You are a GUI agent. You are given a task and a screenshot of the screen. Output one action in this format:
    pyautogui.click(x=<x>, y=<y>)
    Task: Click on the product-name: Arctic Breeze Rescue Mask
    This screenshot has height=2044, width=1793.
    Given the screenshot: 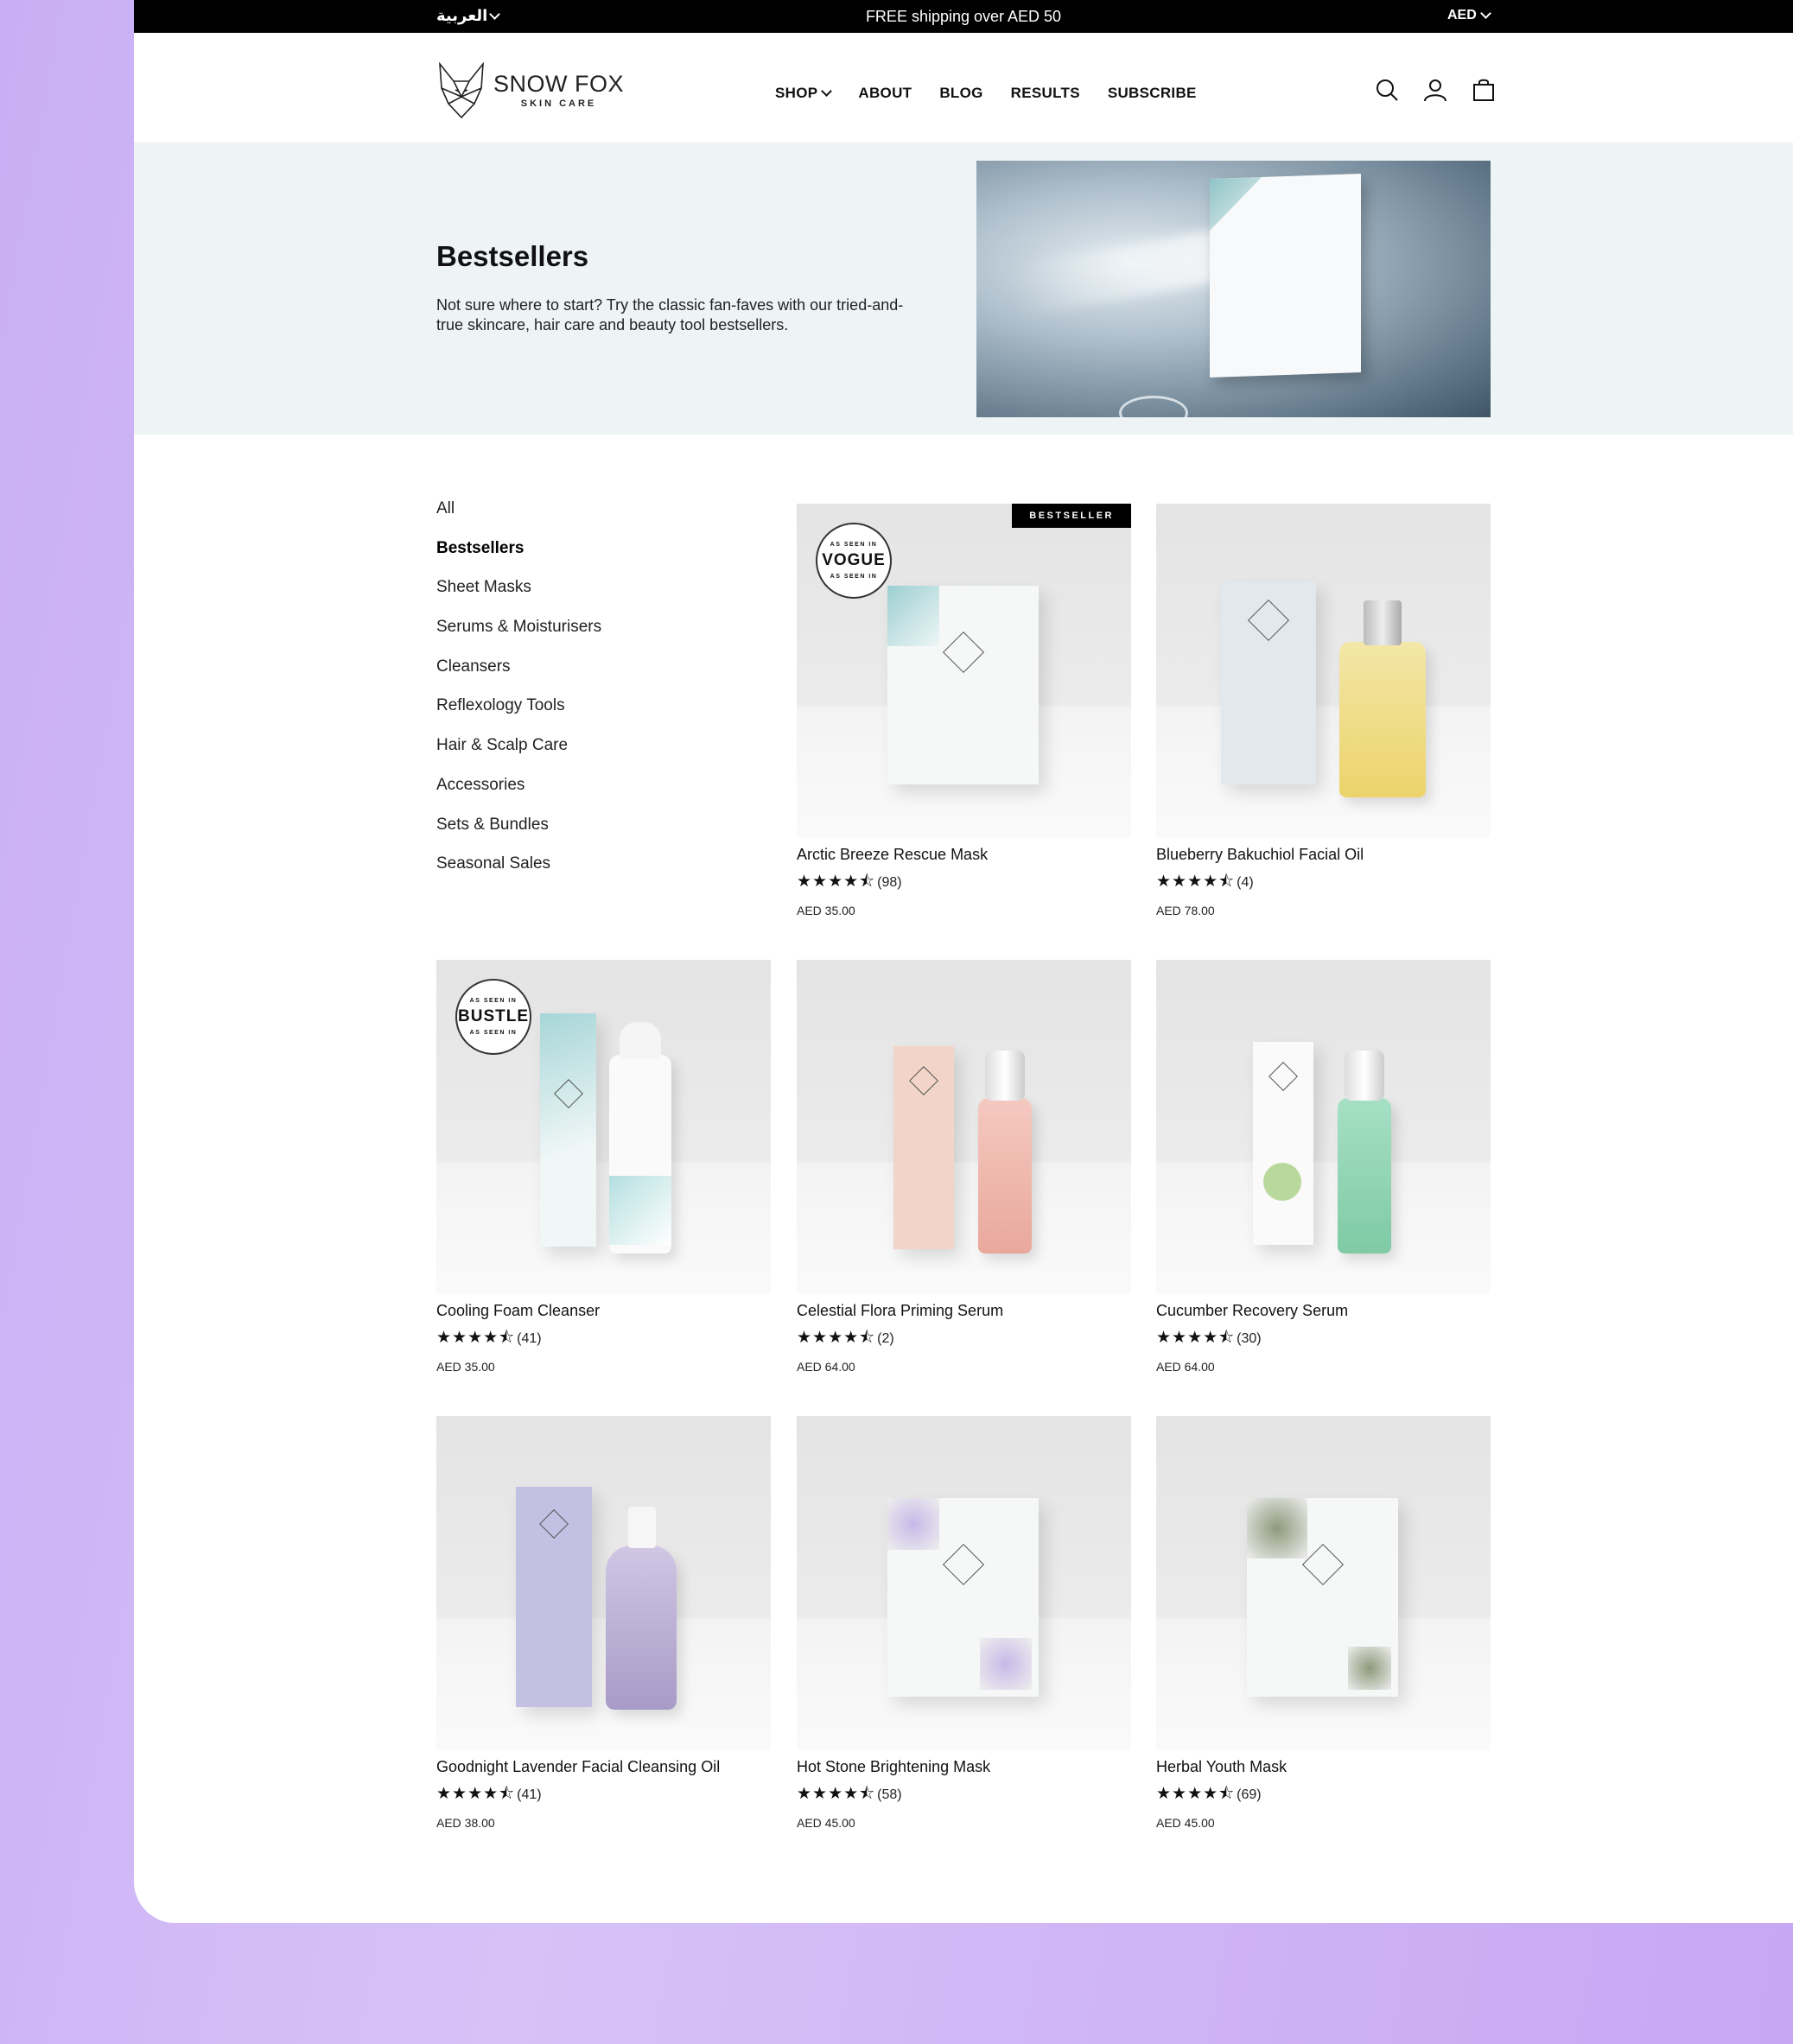 What is the action you would take?
    pyautogui.click(x=964, y=855)
    